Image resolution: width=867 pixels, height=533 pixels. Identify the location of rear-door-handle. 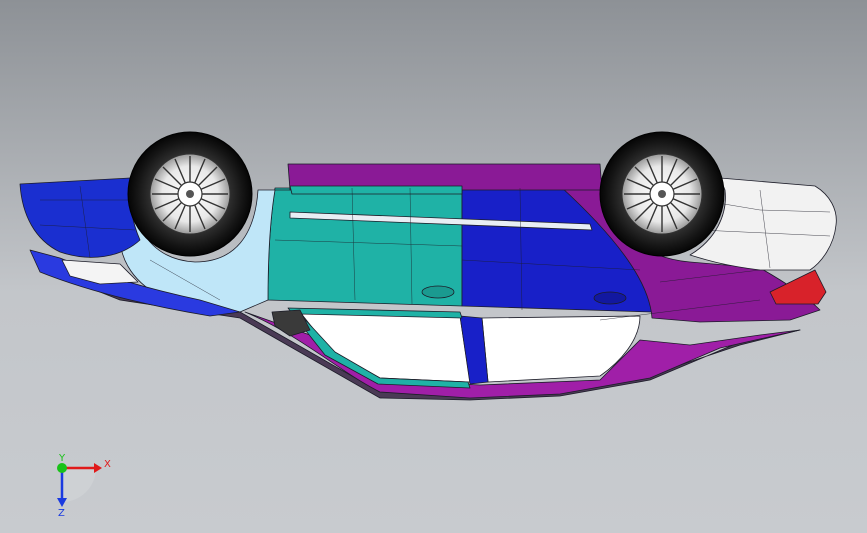
(610, 298).